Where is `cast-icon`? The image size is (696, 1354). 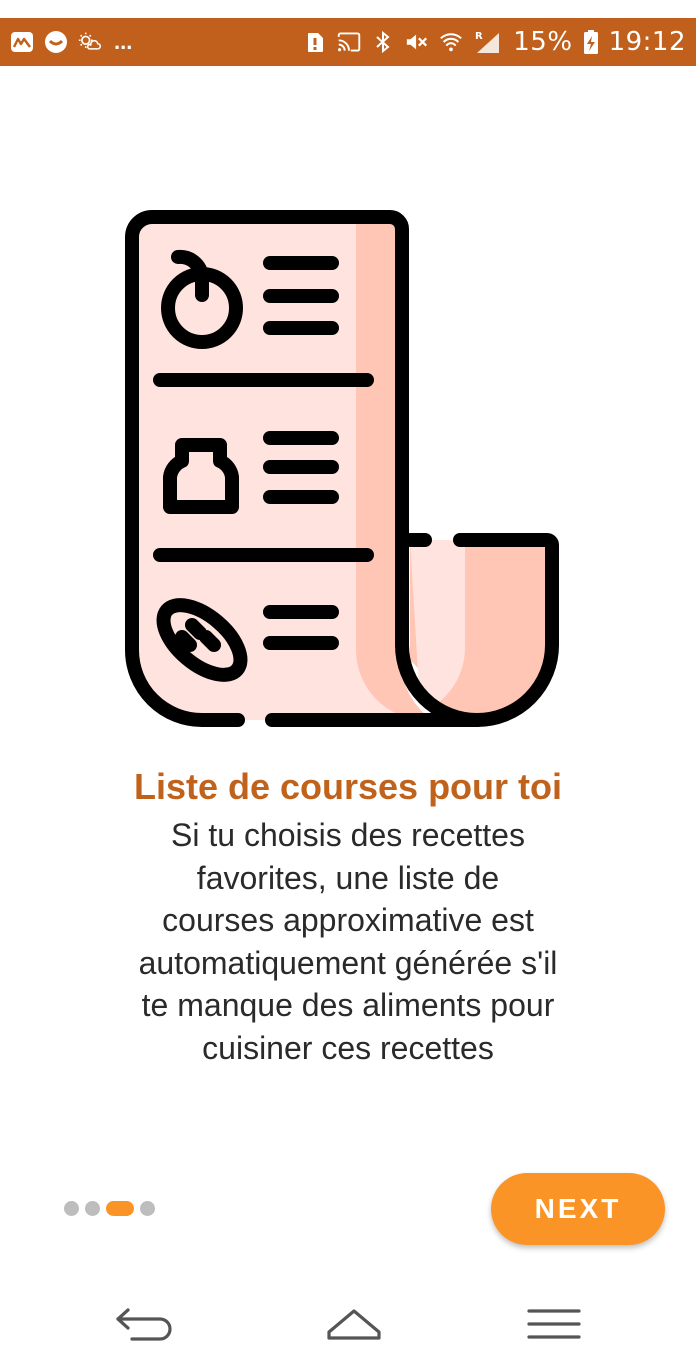 cast-icon is located at coordinates (349, 42).